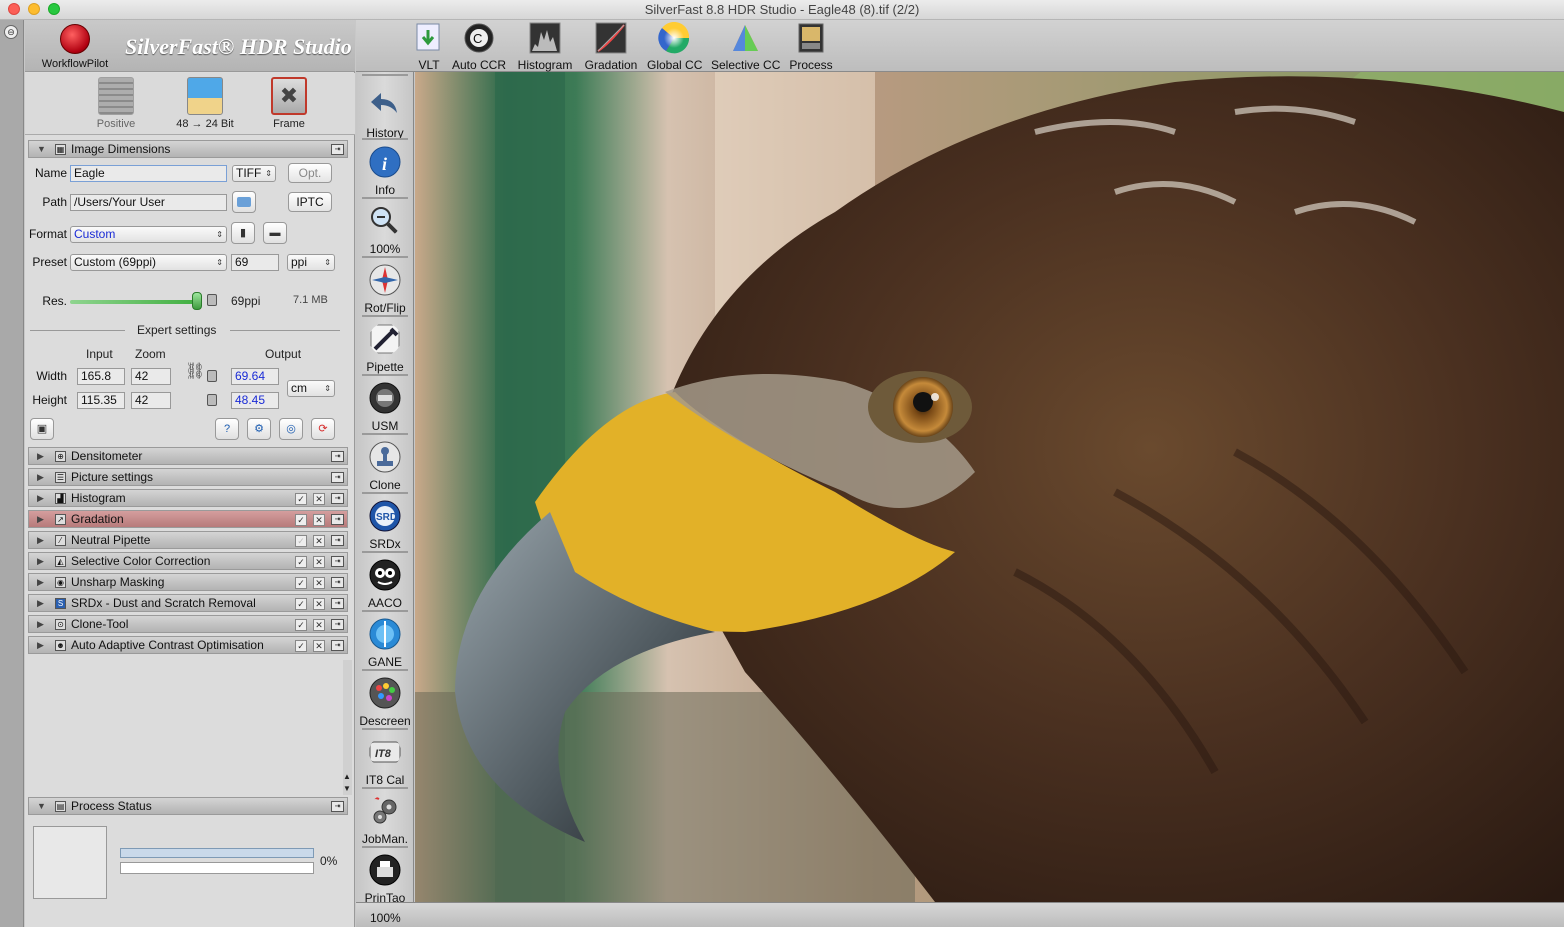  What do you see at coordinates (244, 202) in the screenshot?
I see `folder-browse-button` at bounding box center [244, 202].